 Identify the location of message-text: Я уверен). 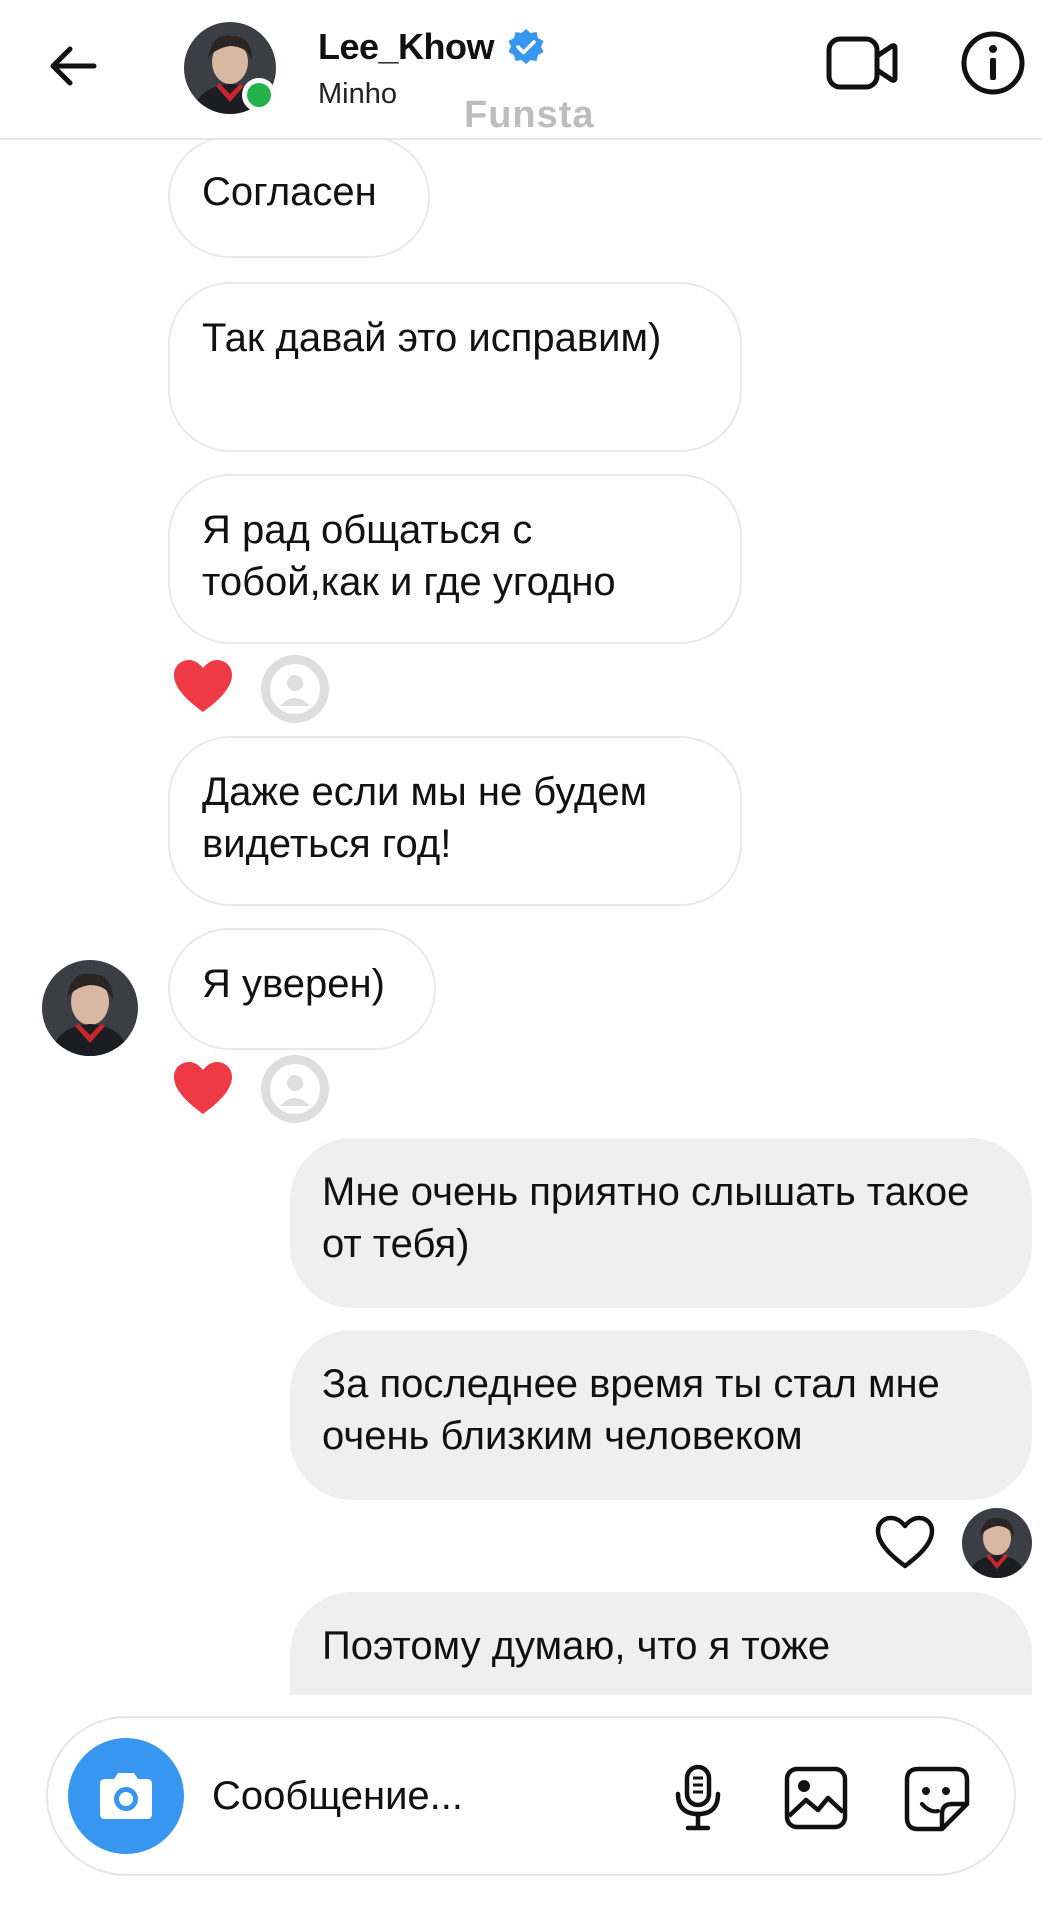
(293, 984).